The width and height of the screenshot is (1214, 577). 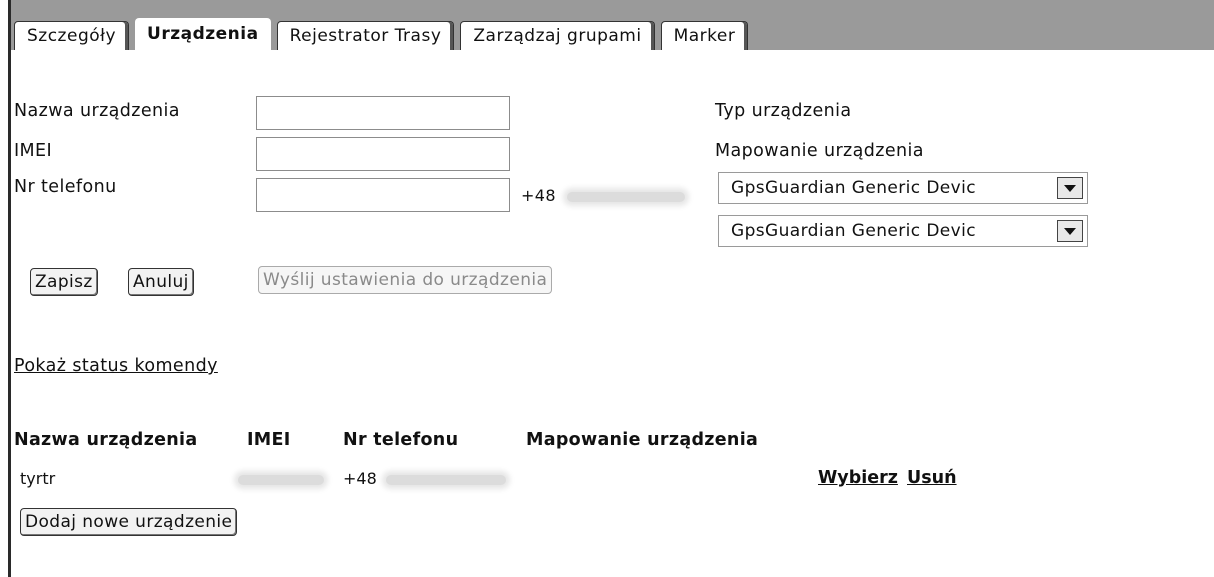 What do you see at coordinates (33, 151) in the screenshot?
I see `imei-label: IMEI` at bounding box center [33, 151].